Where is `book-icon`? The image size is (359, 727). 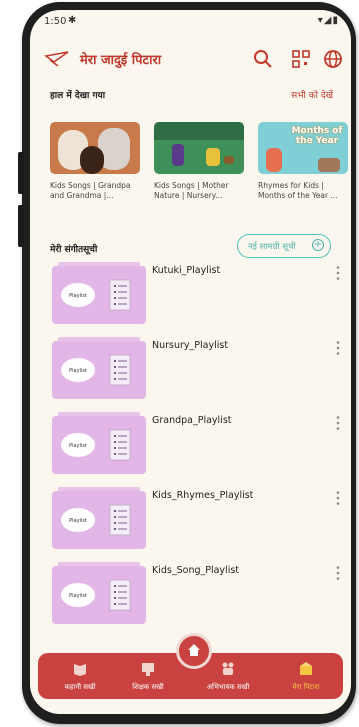
book-icon is located at coordinates (80, 670).